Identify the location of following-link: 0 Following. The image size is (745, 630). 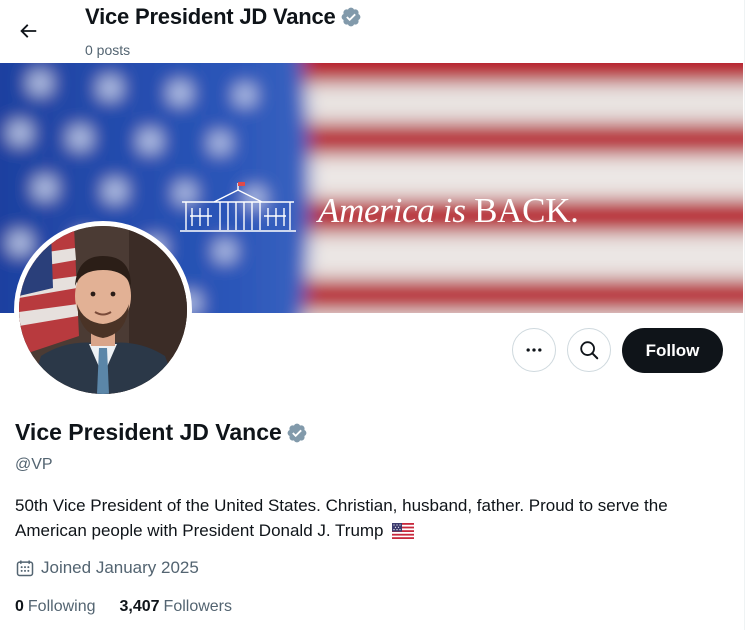
(55, 607).